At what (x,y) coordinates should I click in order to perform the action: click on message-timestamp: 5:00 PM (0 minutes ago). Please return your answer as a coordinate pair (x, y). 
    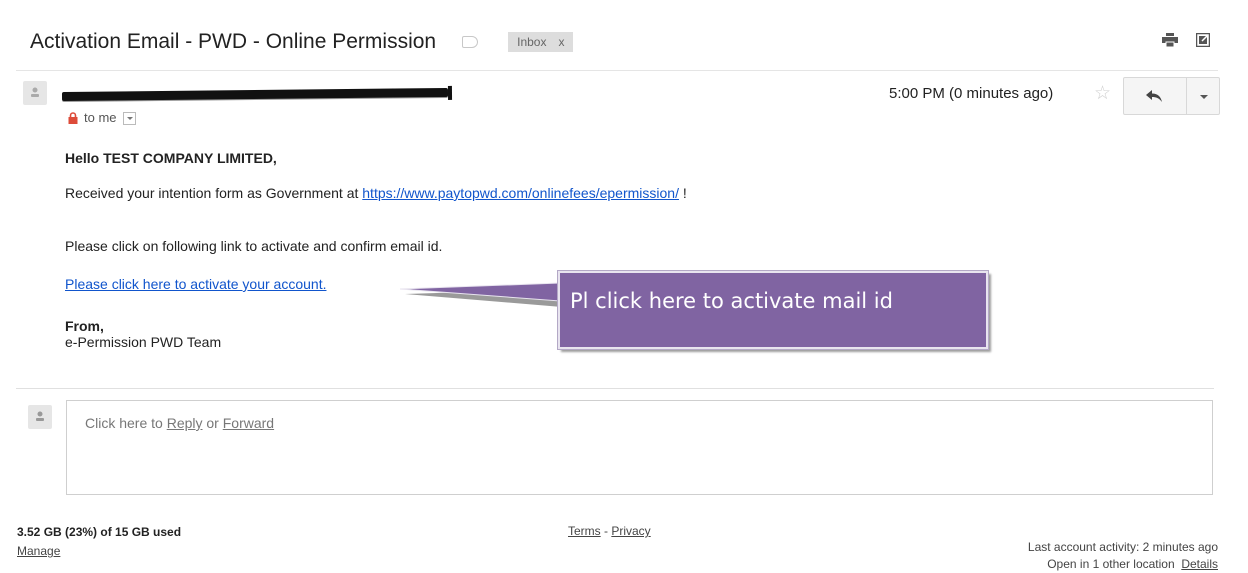
    Looking at the image, I should click on (971, 93).